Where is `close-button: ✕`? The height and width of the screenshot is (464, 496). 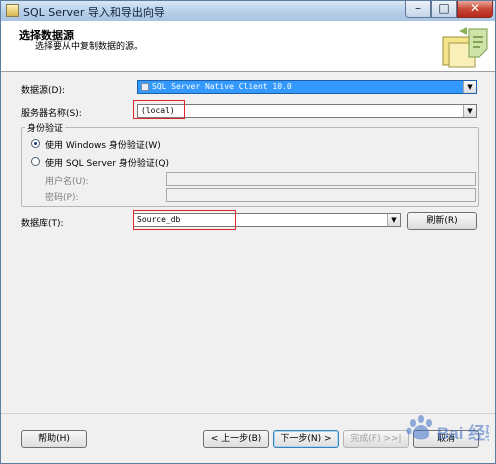 close-button: ✕ is located at coordinates (475, 9).